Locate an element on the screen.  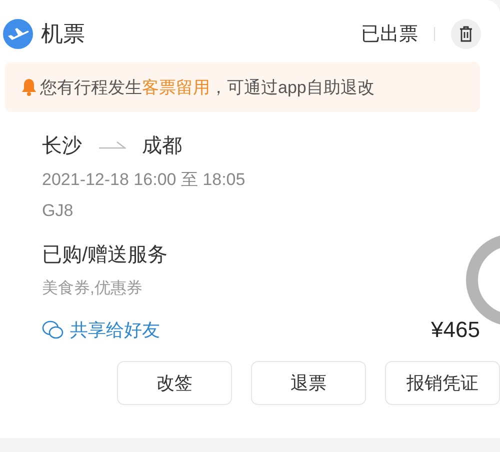
bell-icon is located at coordinates (29, 87).